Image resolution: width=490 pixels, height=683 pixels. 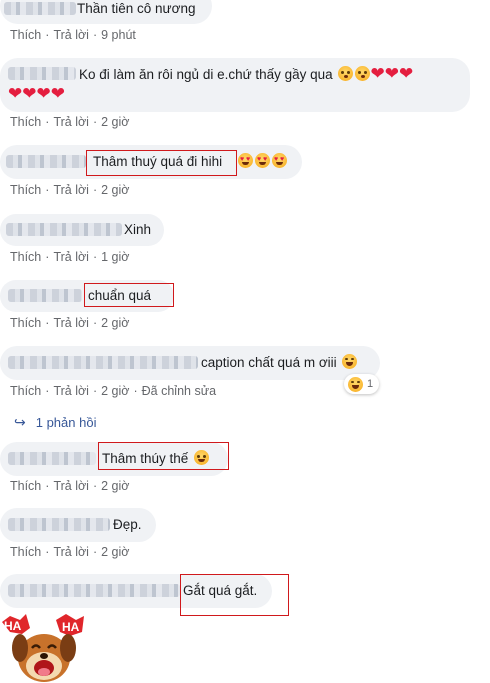 What do you see at coordinates (118, 35) in the screenshot?
I see `comment-time: 9 phút` at bounding box center [118, 35].